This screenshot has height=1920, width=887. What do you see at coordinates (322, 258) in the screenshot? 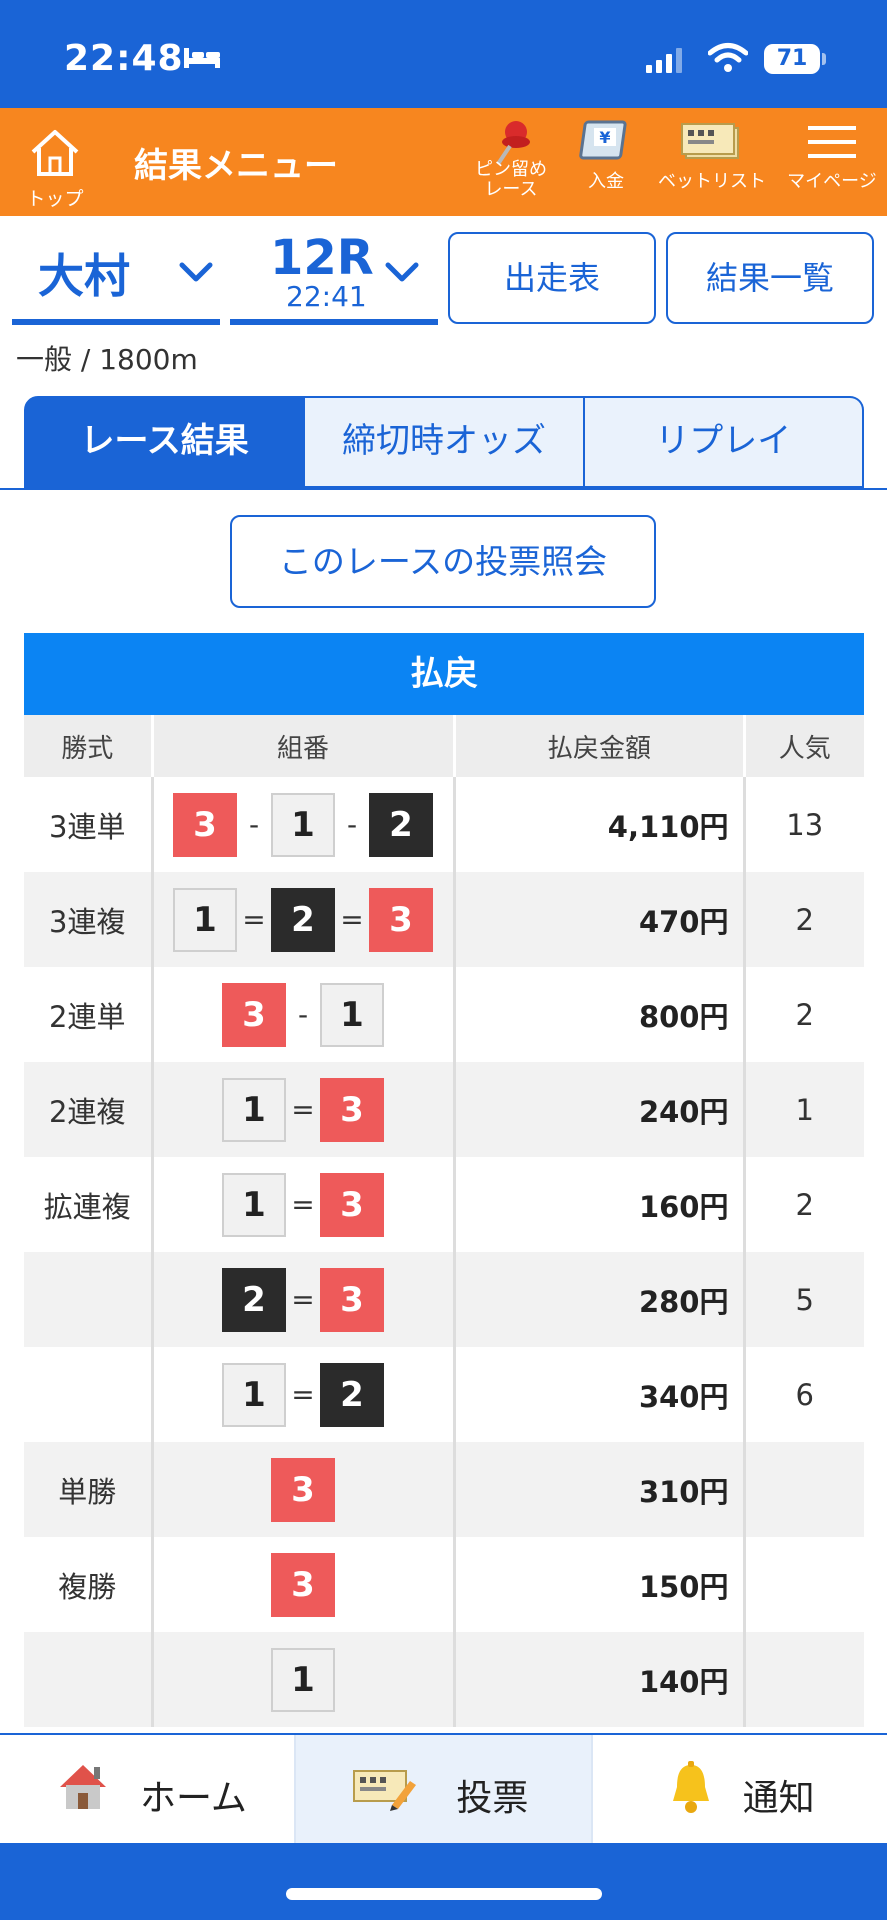
I see `race-number: 12R` at bounding box center [322, 258].